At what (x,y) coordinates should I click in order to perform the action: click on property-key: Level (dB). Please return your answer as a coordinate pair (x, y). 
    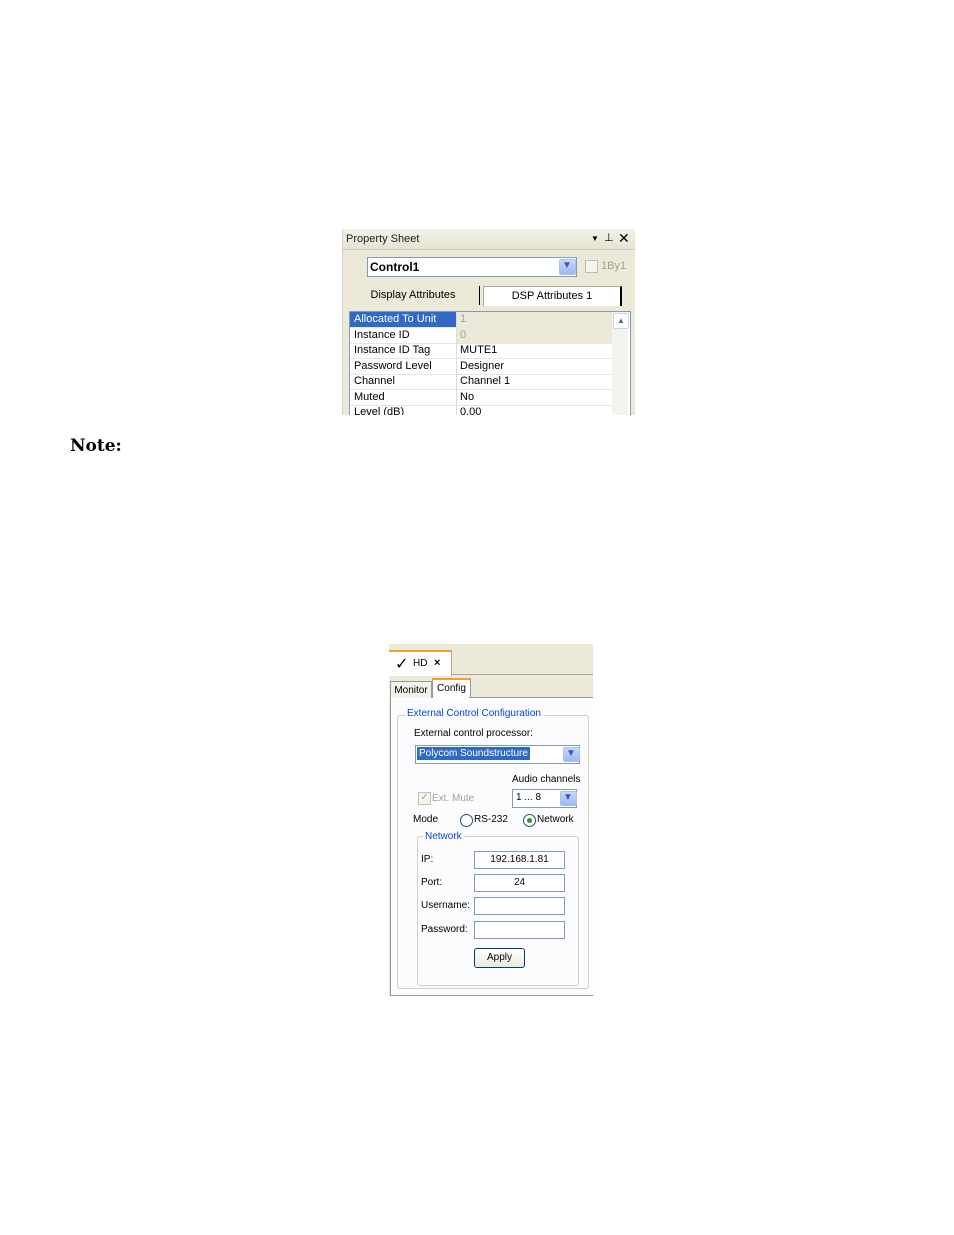
    Looking at the image, I should click on (403, 410).